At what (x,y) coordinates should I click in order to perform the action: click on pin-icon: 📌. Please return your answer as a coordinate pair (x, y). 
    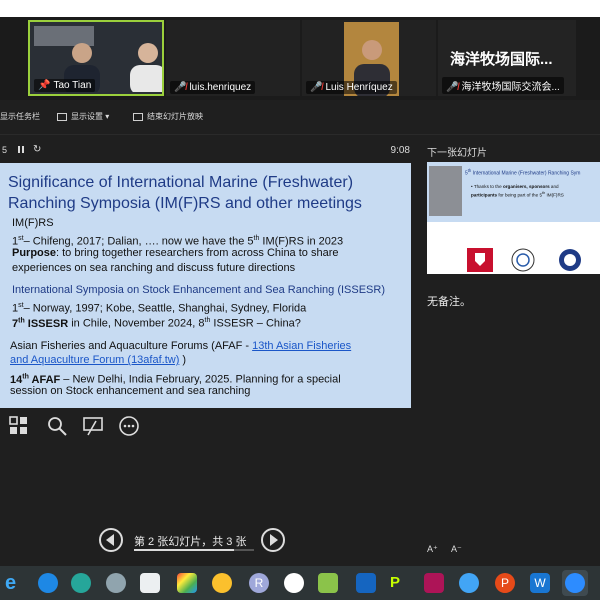
    Looking at the image, I should click on (44, 85).